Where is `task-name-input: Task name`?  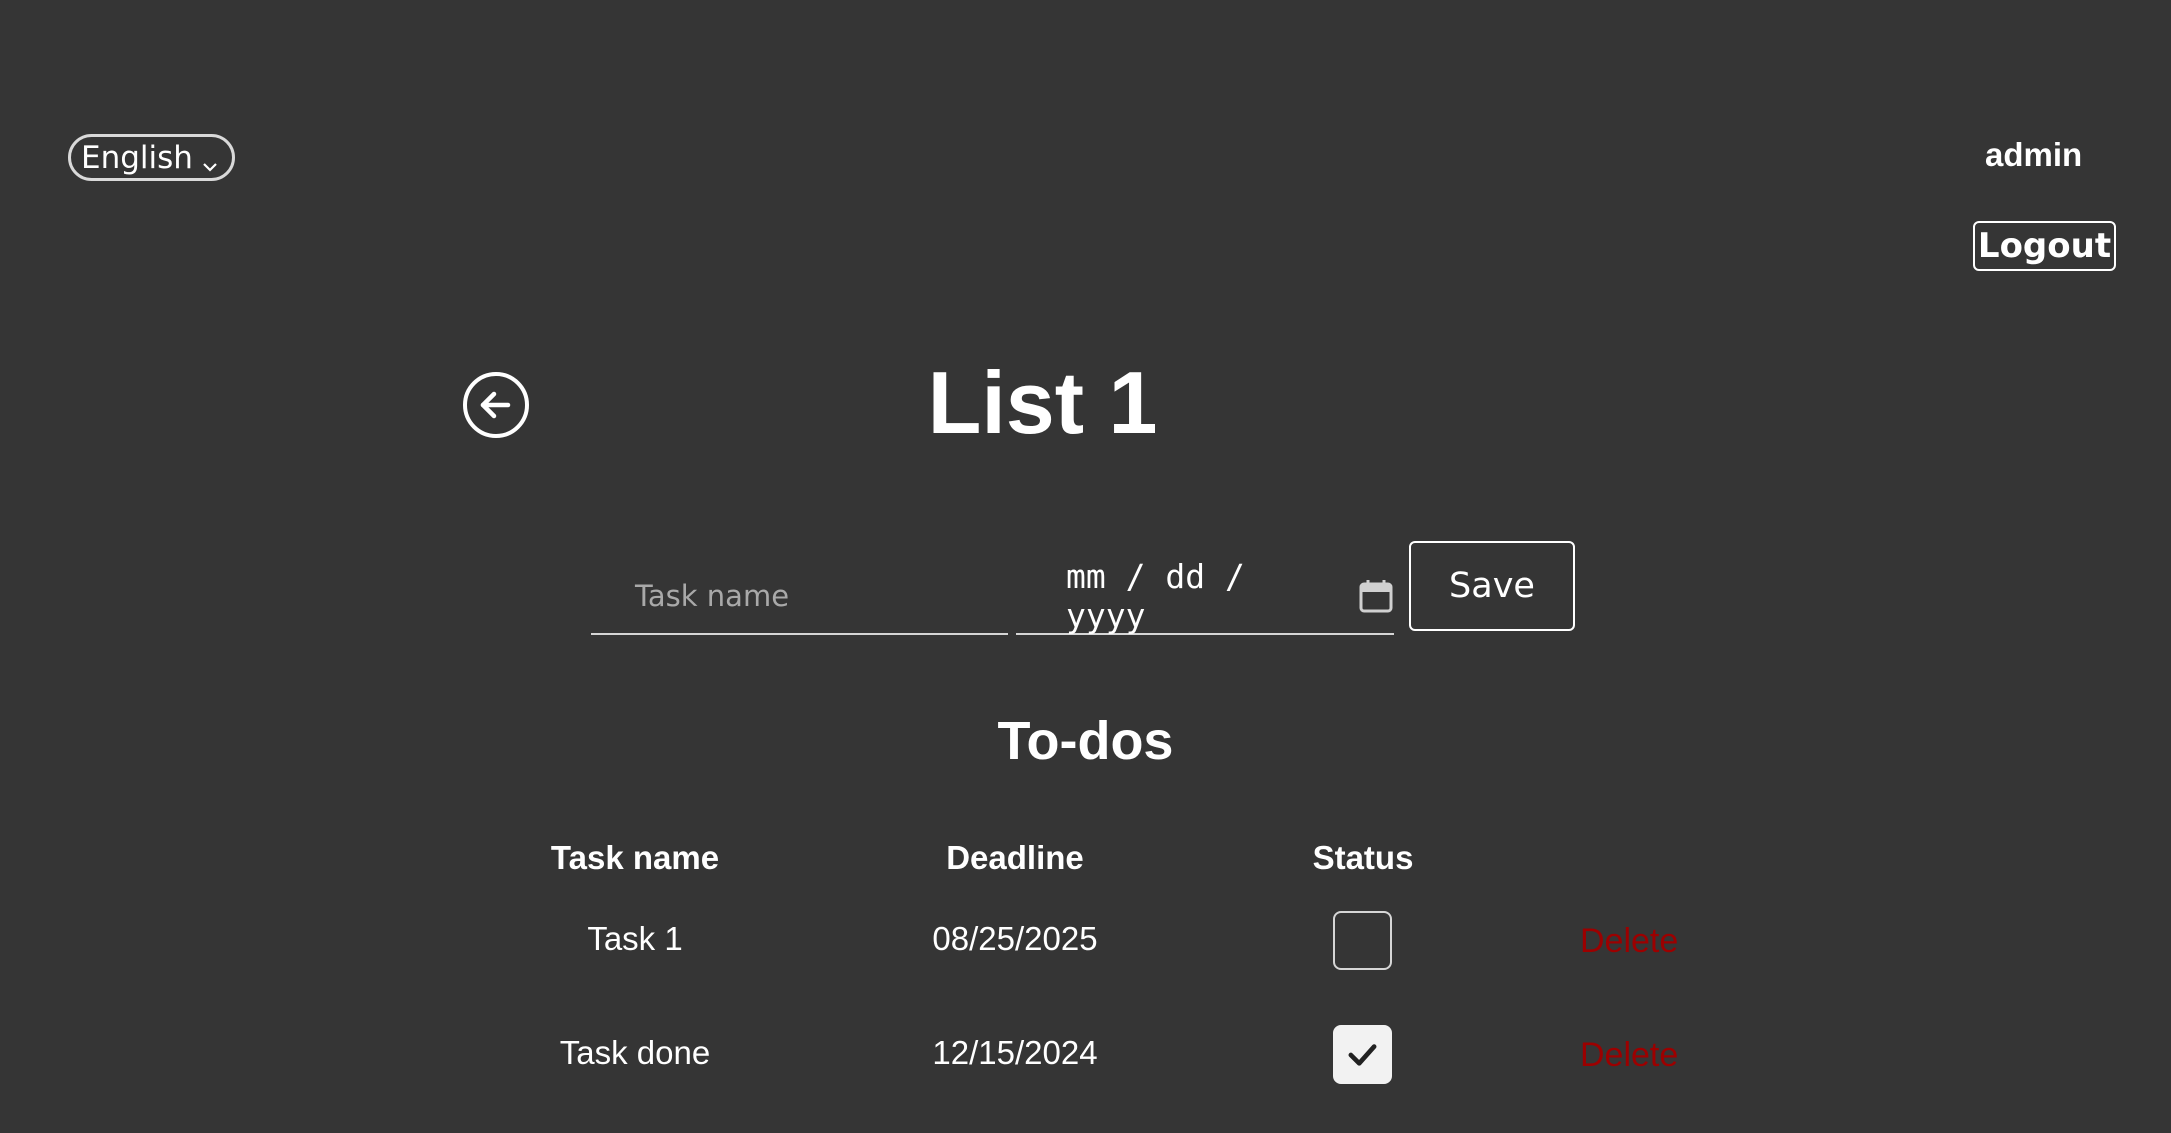 task-name-input: Task name is located at coordinates (799, 596).